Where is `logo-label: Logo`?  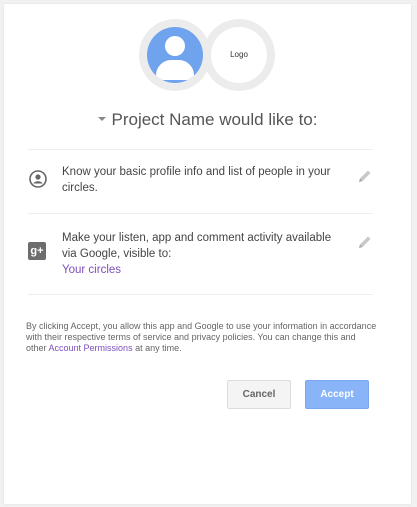 logo-label: Logo is located at coordinates (239, 54).